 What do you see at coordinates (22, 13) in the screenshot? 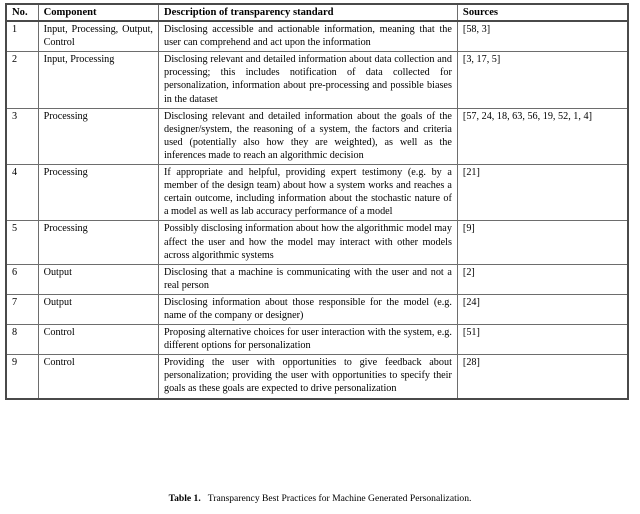
I see `column-header-no: No.` at bounding box center [22, 13].